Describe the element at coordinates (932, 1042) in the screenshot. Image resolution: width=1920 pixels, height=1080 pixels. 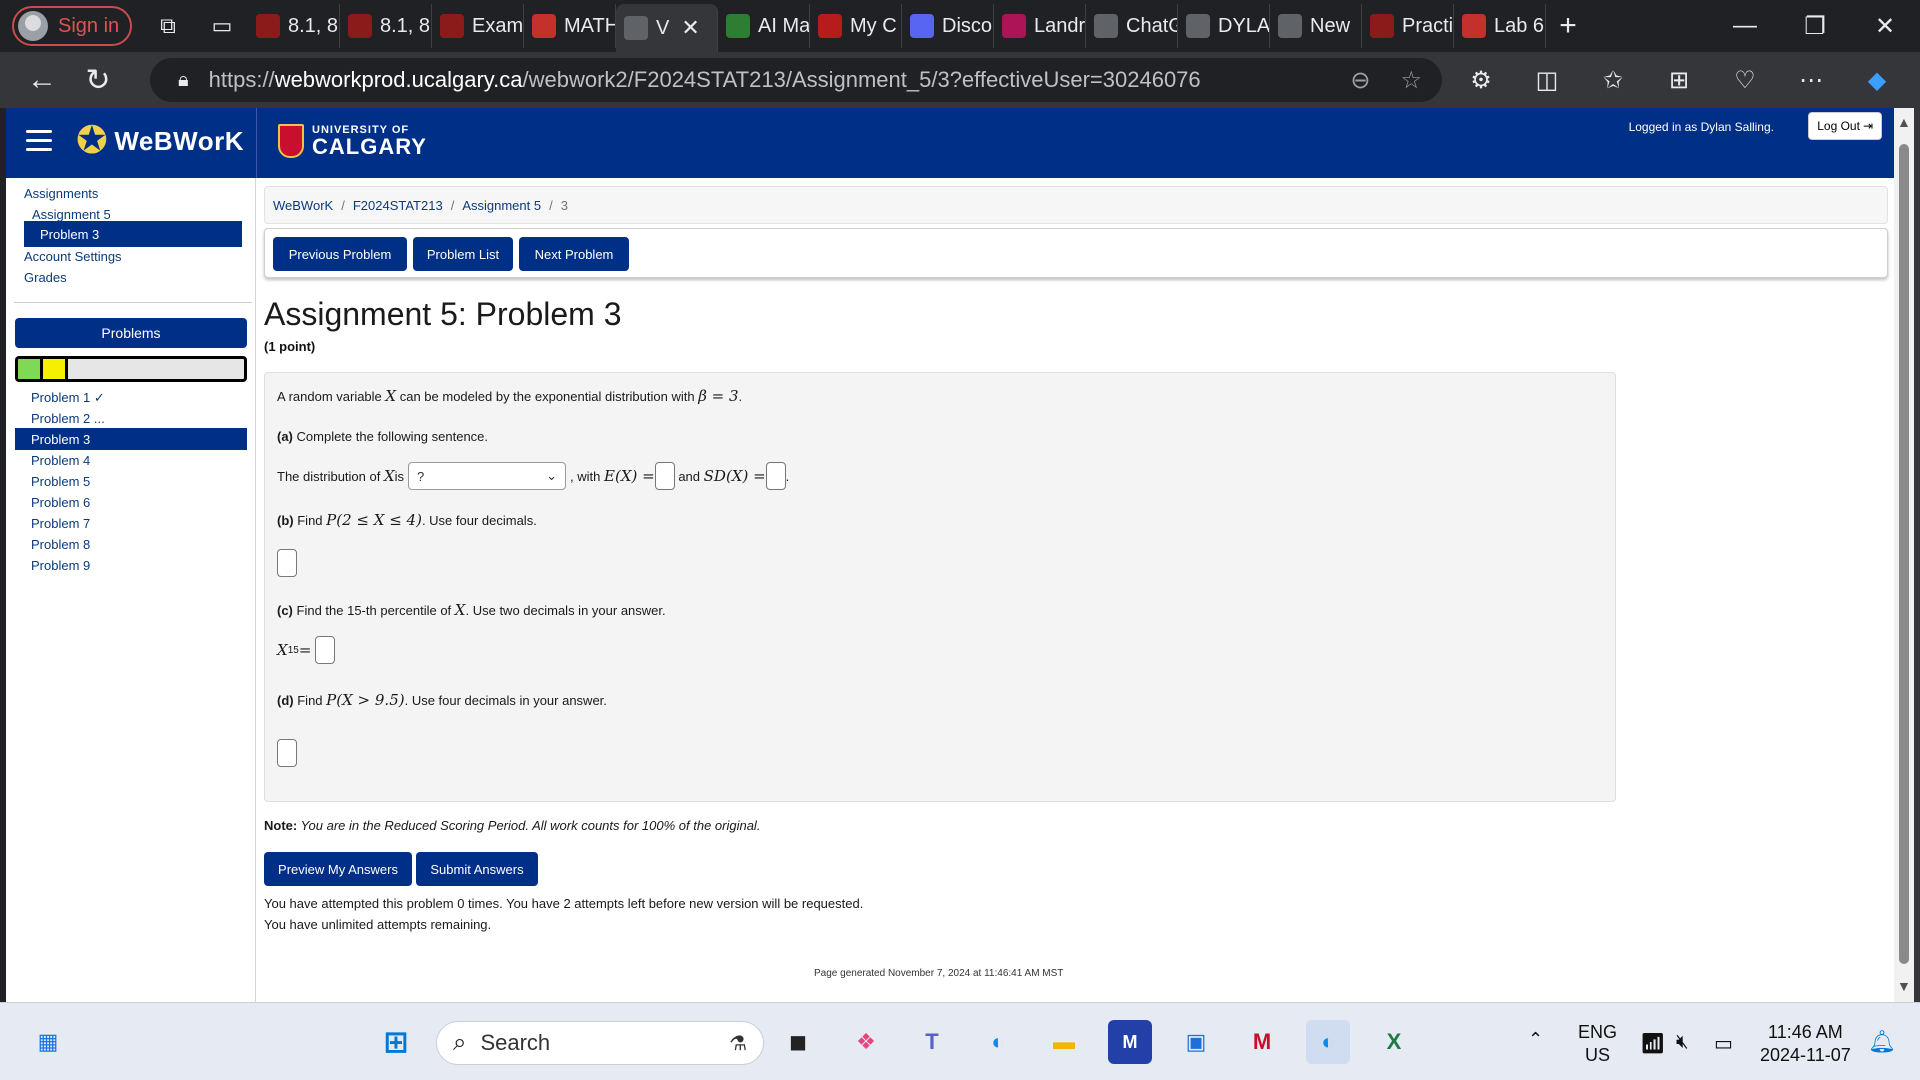
I see `teams-icon: T` at that location.